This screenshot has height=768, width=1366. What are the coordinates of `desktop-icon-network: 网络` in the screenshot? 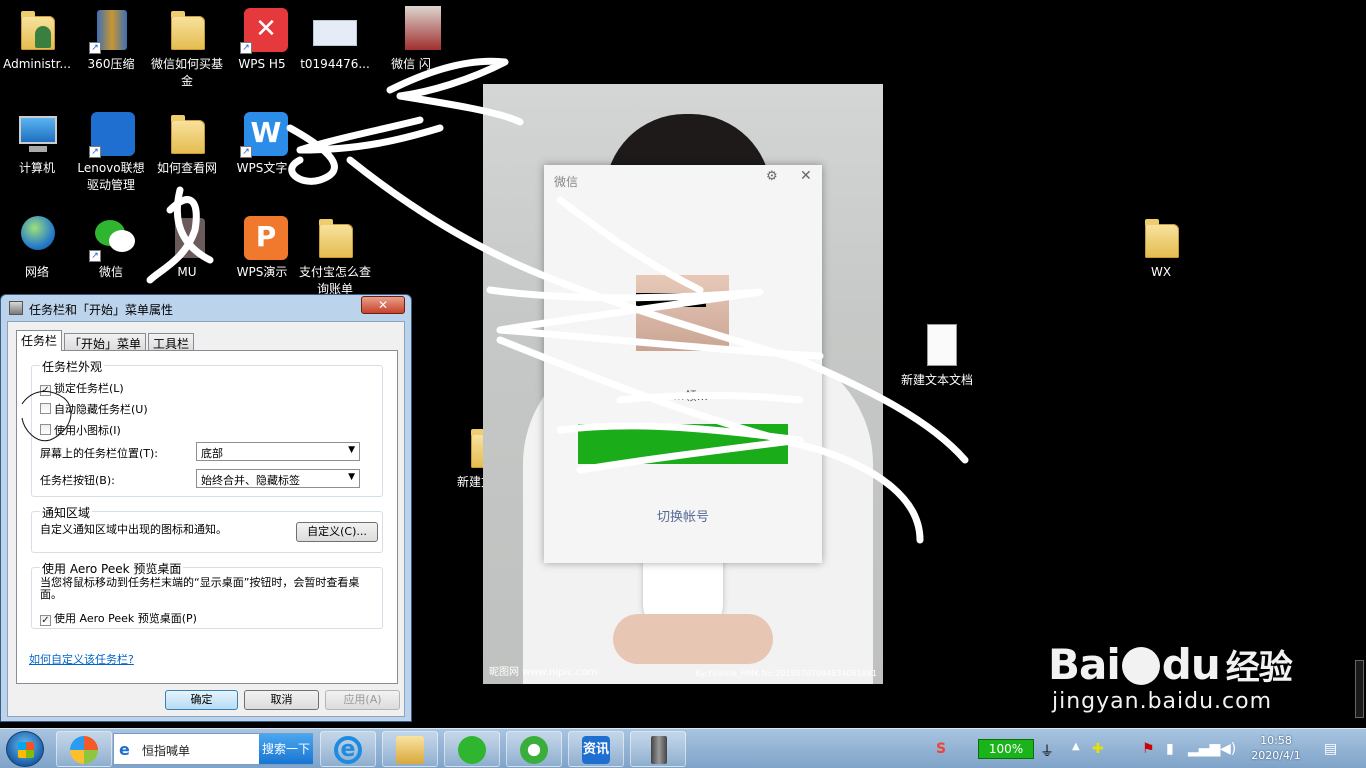 It's located at (37, 247).